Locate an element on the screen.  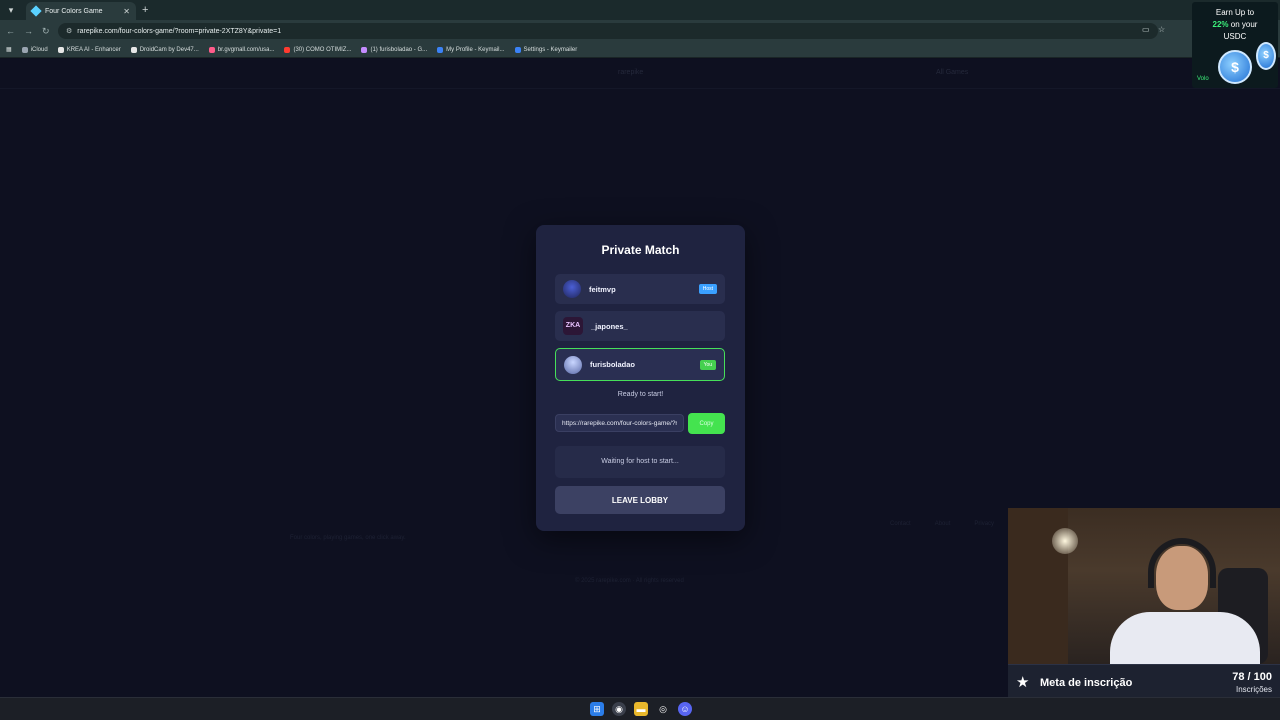
bookmark-label: KREA AI - Enhancer is located at coordinates (93, 49).